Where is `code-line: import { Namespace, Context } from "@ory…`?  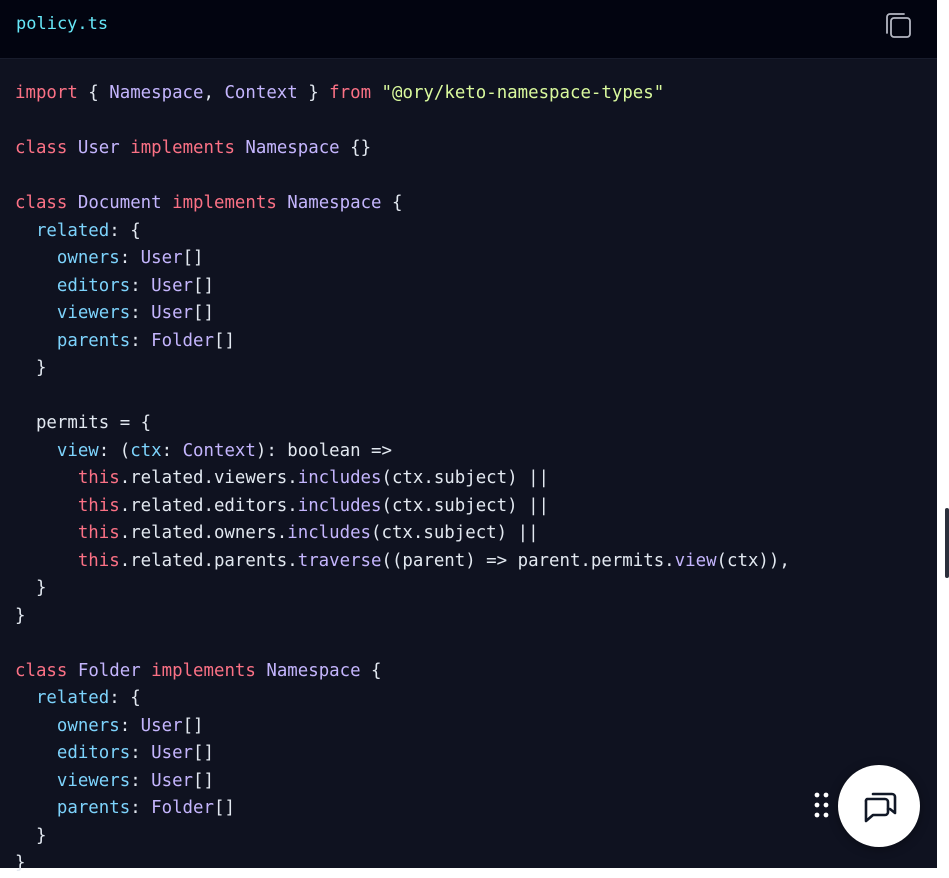
code-line: import { Namespace, Context } from "@ory… is located at coordinates (402, 94).